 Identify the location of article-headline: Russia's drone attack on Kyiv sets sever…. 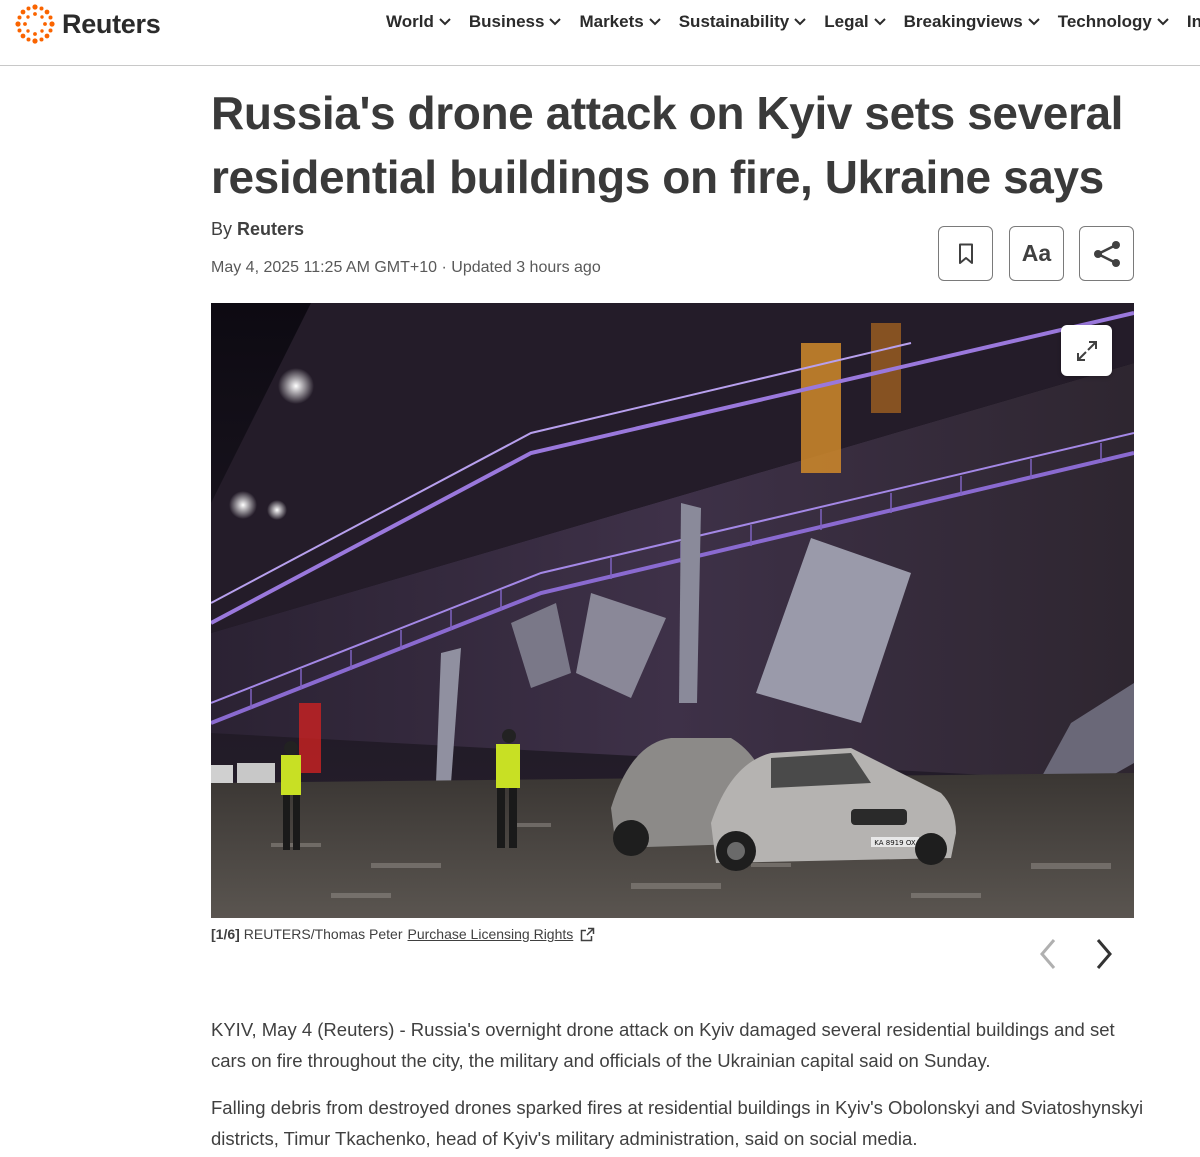
(667, 145).